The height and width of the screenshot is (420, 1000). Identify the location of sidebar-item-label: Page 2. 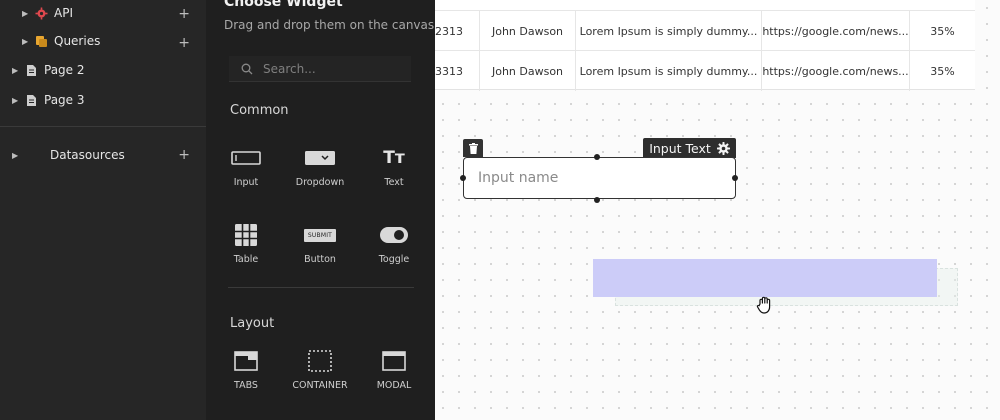
(64, 70).